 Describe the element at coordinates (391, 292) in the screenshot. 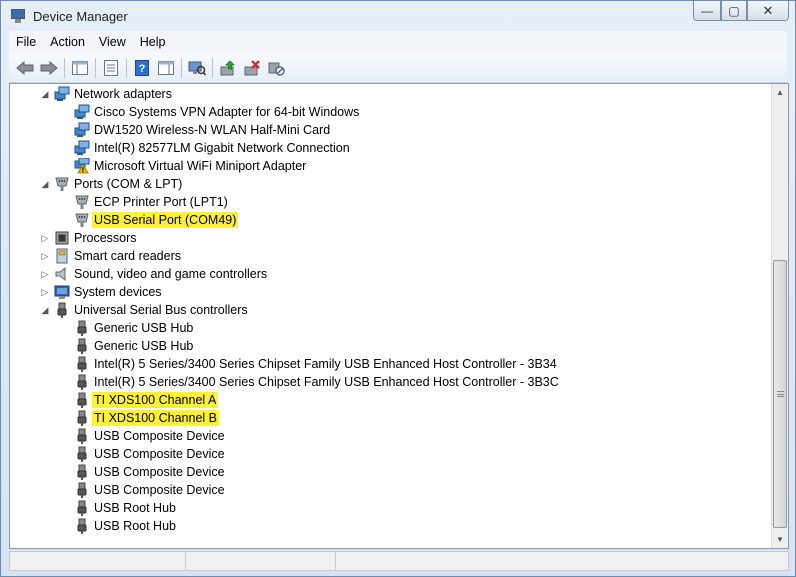

I see `tree-category-row: ▷ System devices` at that location.